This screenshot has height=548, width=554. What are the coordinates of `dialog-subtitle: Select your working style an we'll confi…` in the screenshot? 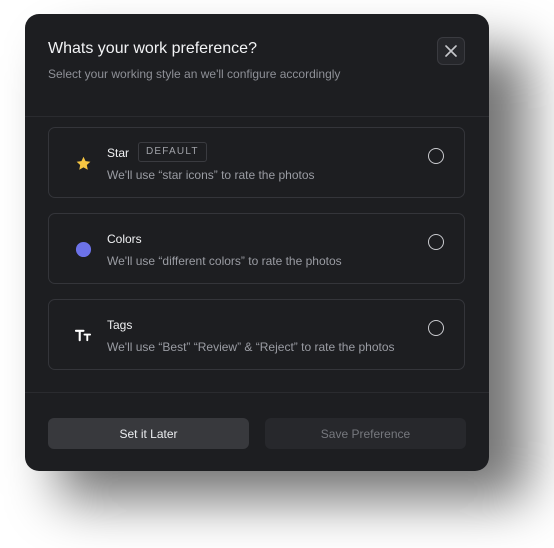 It's located at (194, 74).